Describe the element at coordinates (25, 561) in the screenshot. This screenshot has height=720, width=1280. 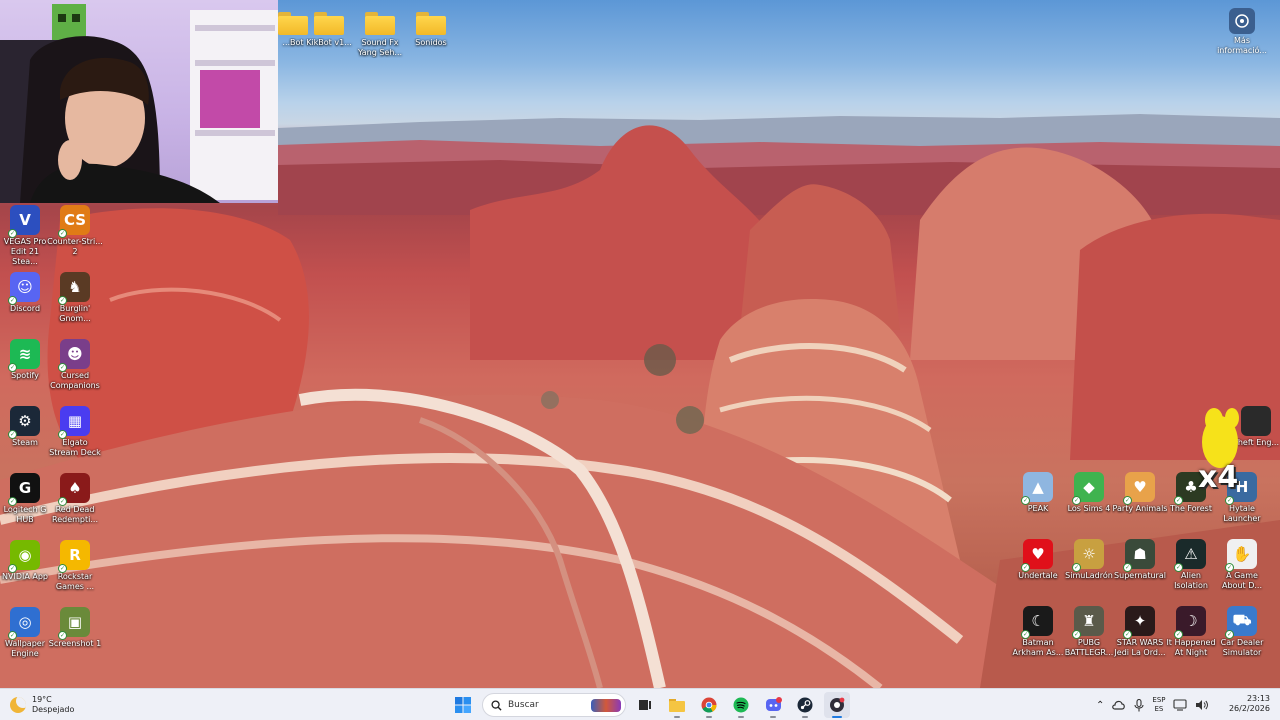
I see `desktop-icon-nvidia-app: ◉ ✓ NVIDIA App` at that location.